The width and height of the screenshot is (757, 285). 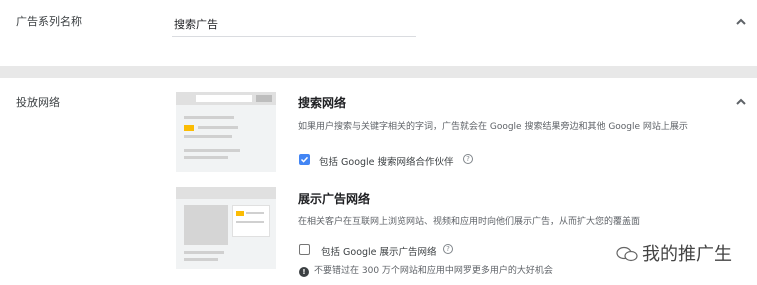 What do you see at coordinates (469, 222) in the screenshot?
I see `display-network-description: 在相关客户在互联网上浏览网站、视频和应用时向他们展示广告，从而扩大您的覆盖面` at bounding box center [469, 222].